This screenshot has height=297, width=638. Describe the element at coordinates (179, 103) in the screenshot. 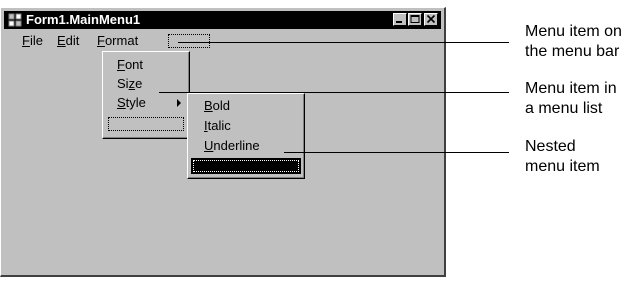

I see `submenu-arrow-icon` at that location.